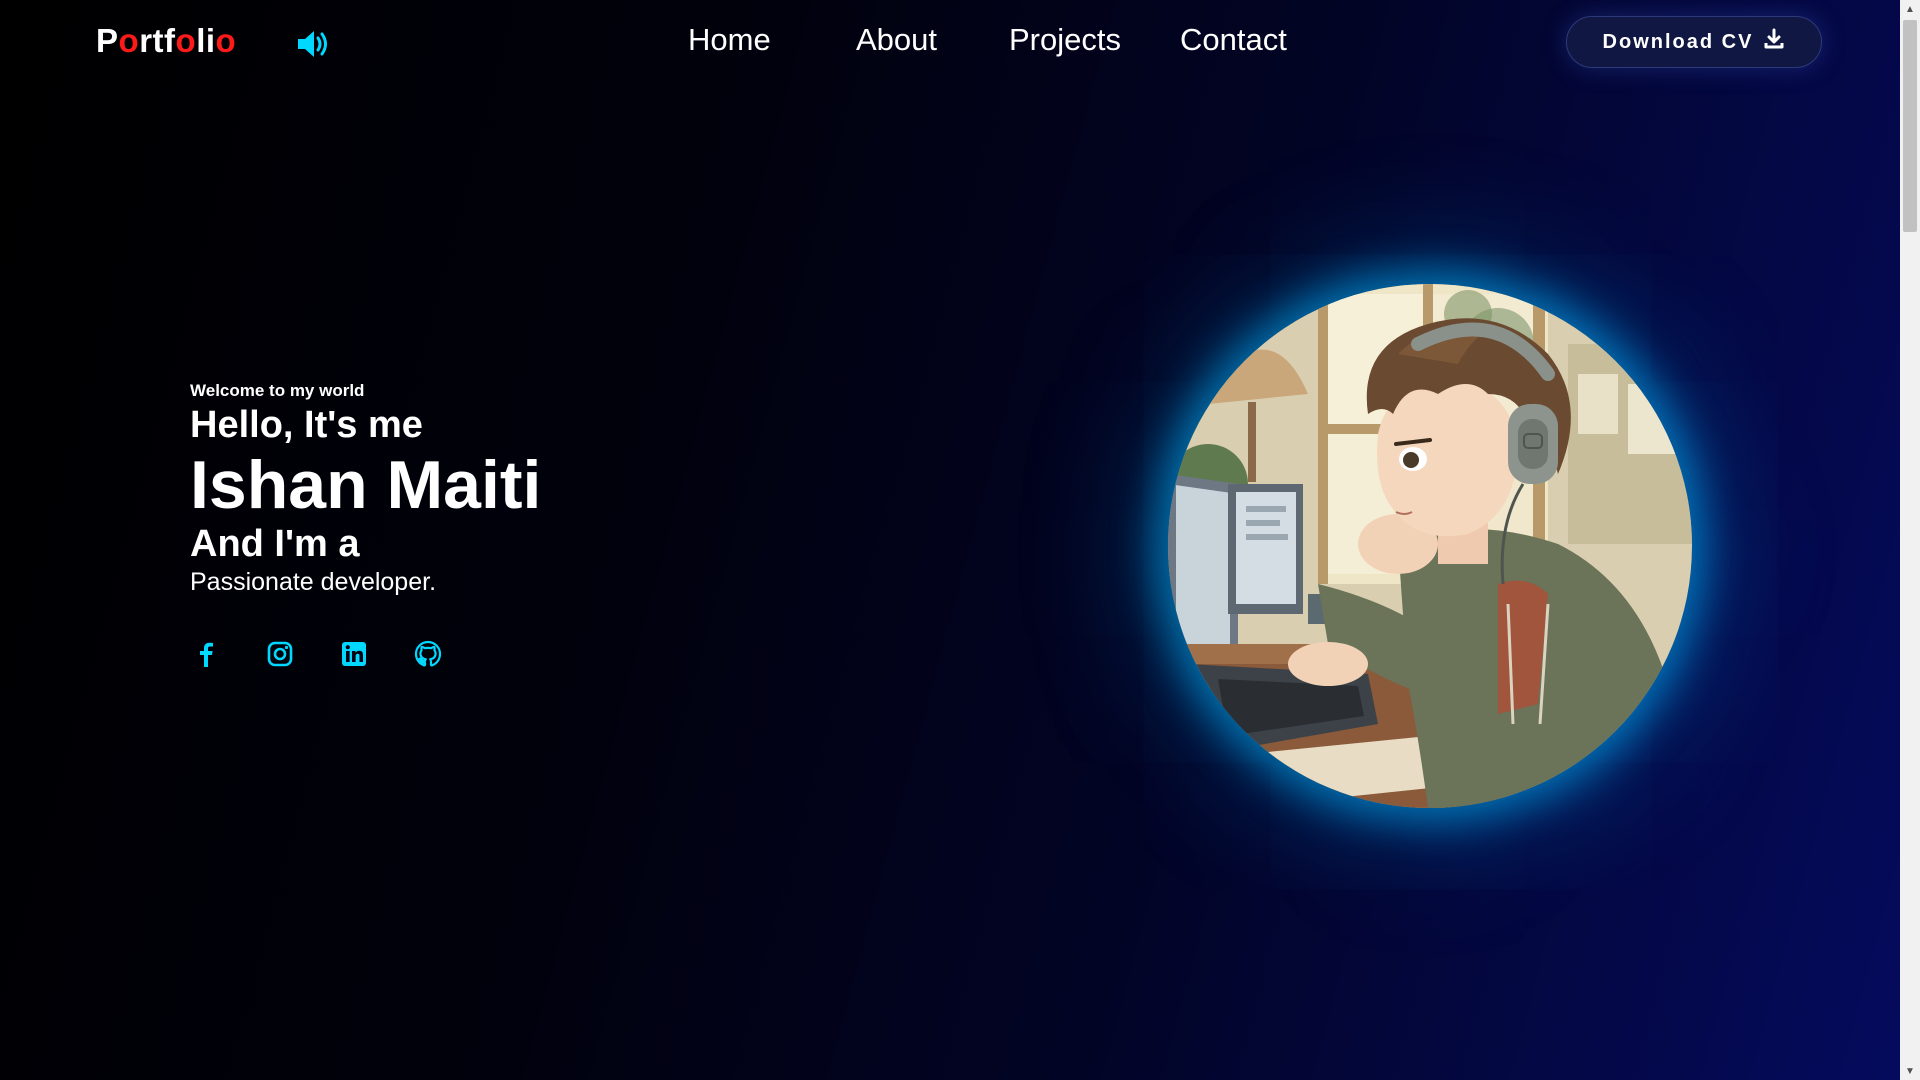 The width and height of the screenshot is (1920, 1080). I want to click on logo-letter: i, so click(210, 40).